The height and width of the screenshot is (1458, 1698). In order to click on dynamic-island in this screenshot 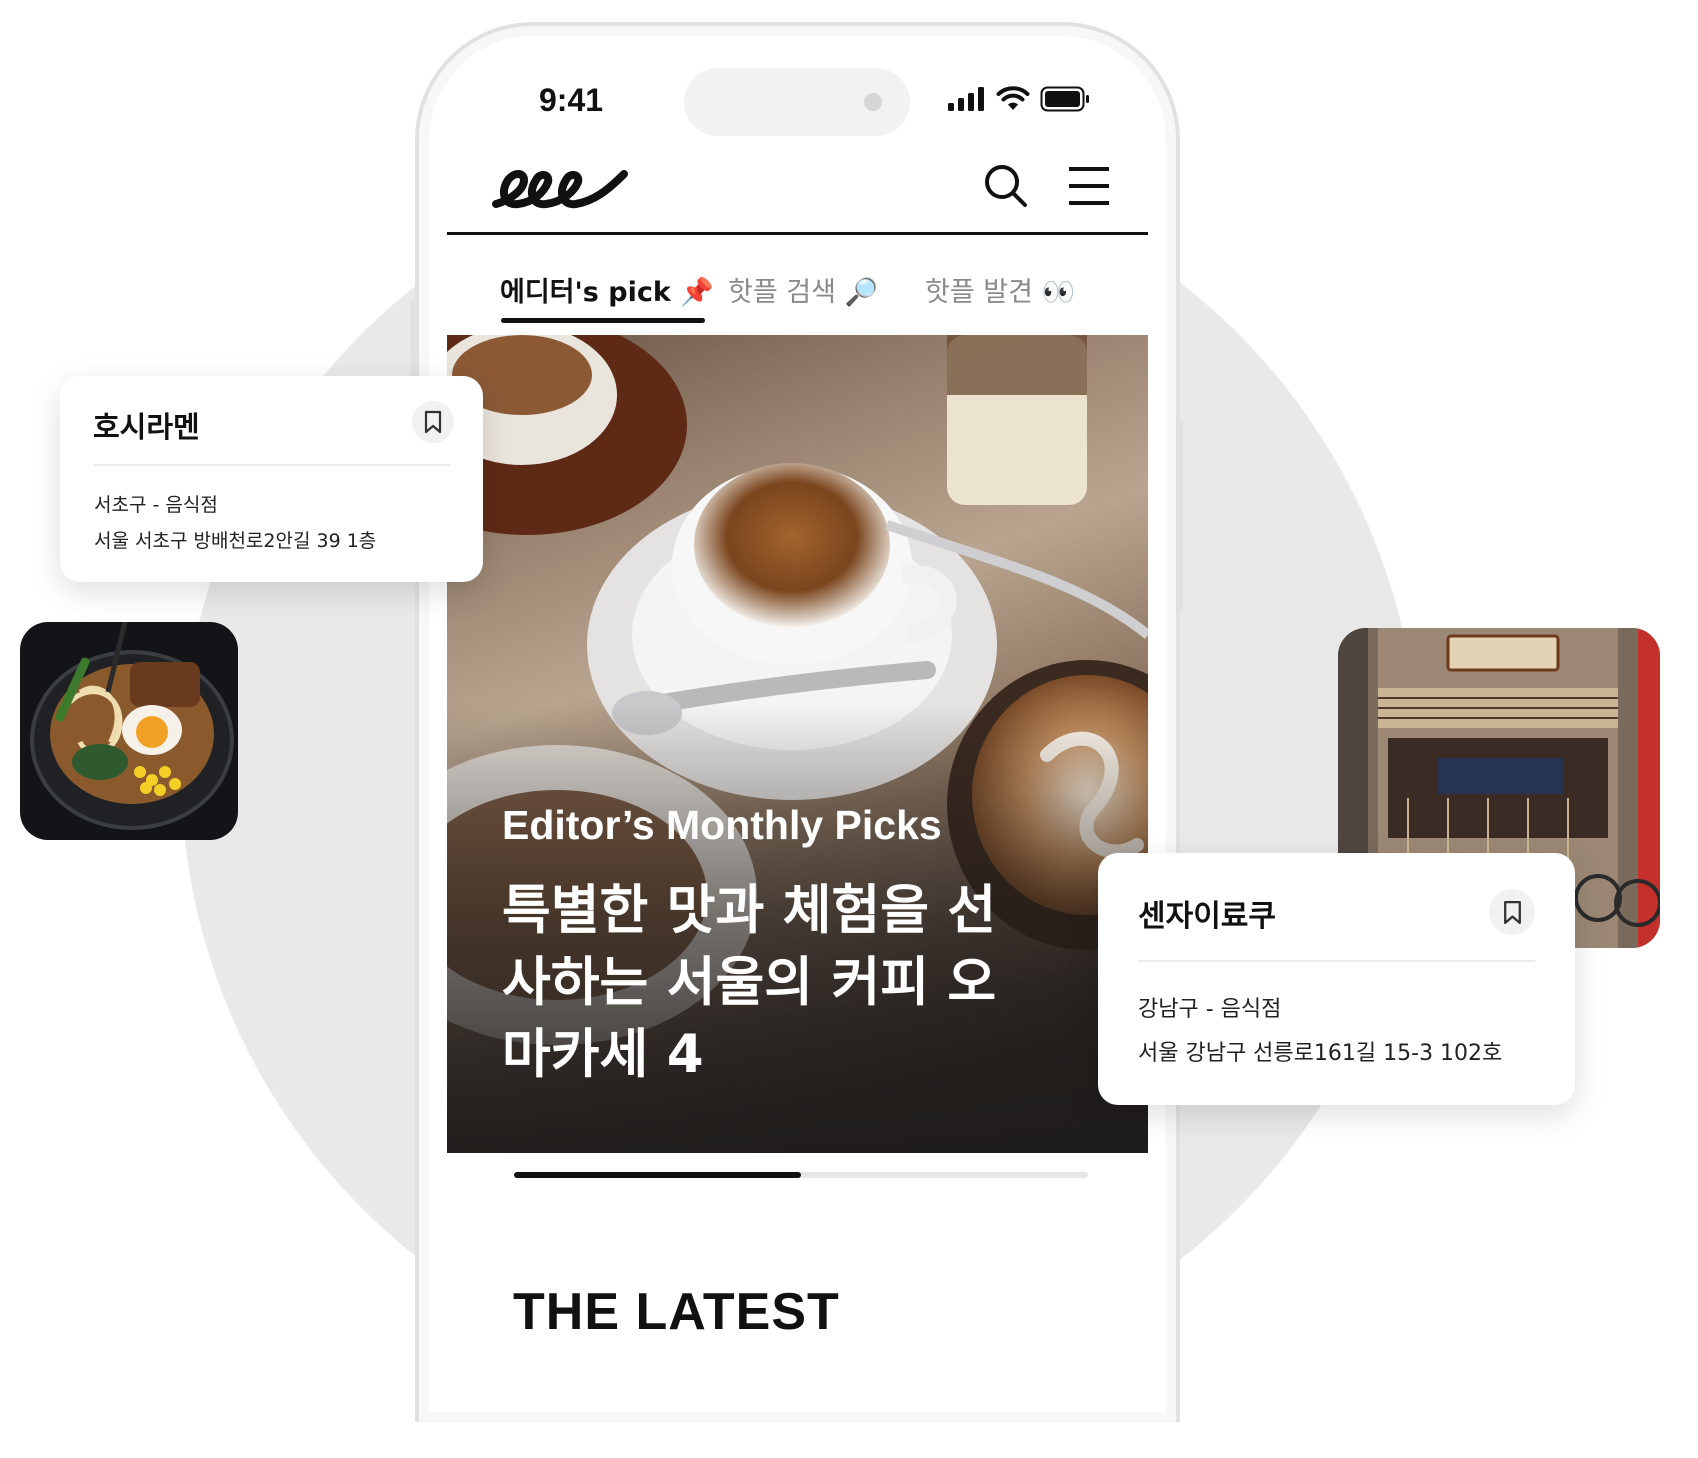, I will do `click(797, 102)`.